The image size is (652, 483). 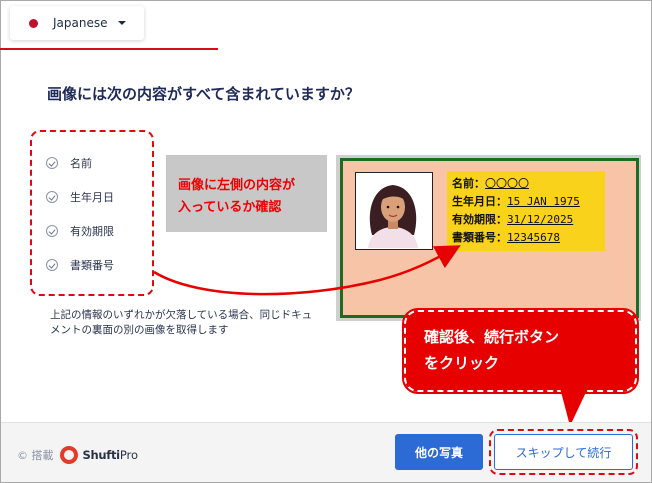 I want to click on callout-pointer, so click(x=574, y=407).